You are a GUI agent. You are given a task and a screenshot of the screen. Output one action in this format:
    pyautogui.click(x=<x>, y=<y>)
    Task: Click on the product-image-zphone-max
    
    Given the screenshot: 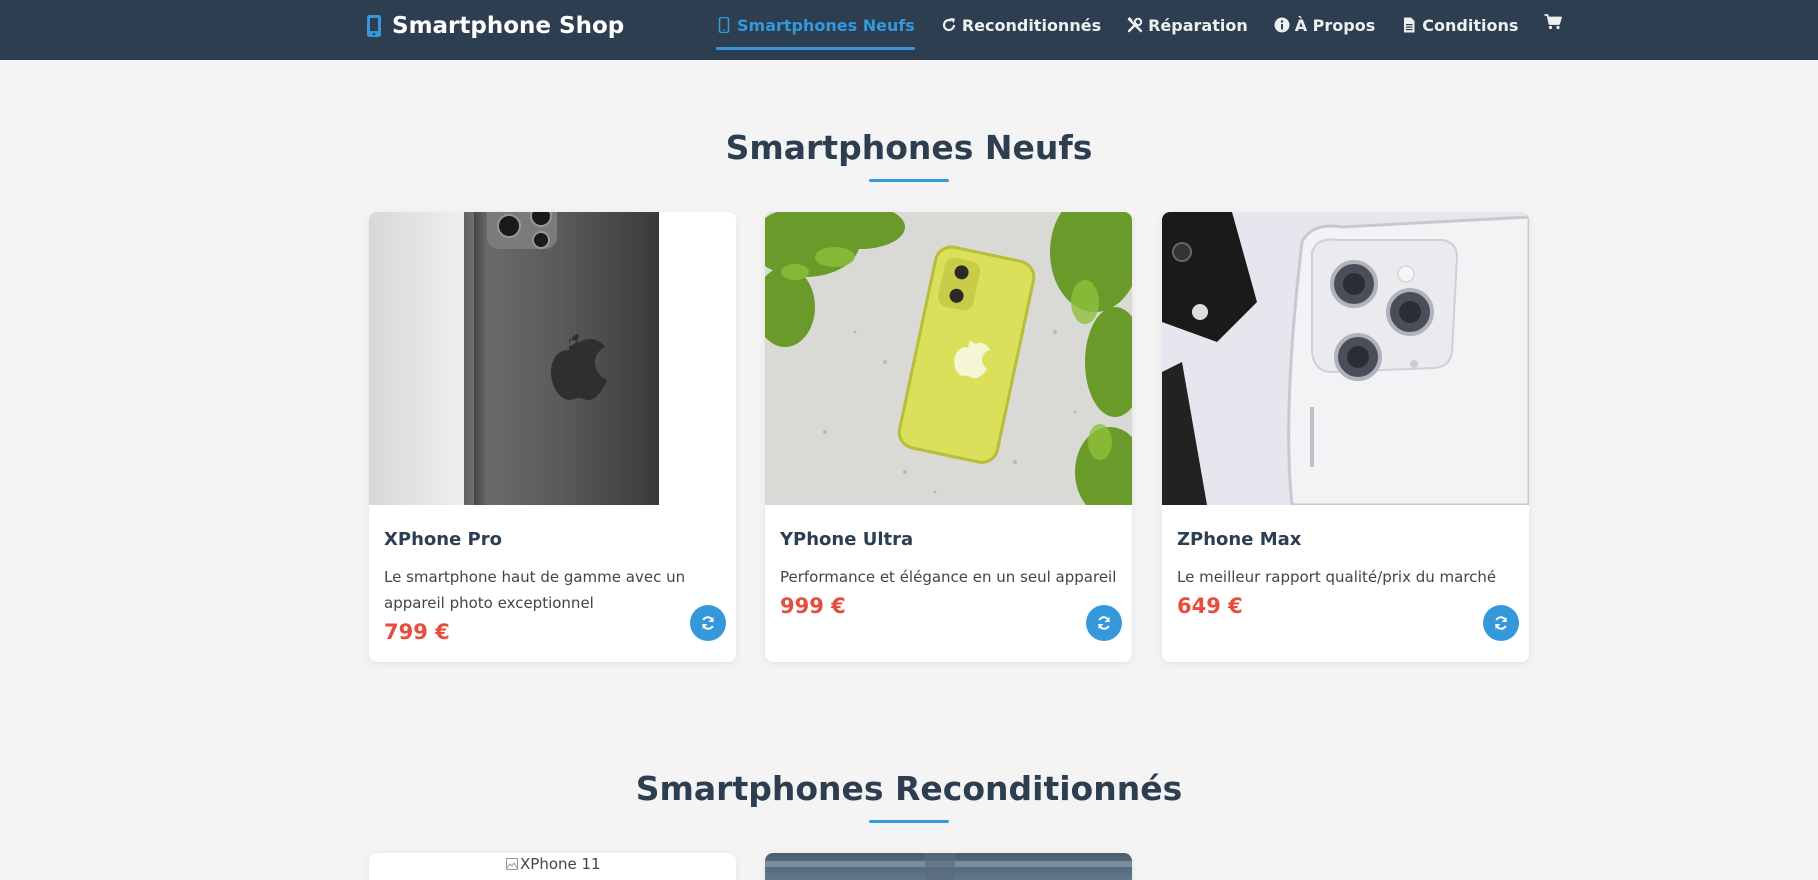 What is the action you would take?
    pyautogui.click(x=1345, y=358)
    